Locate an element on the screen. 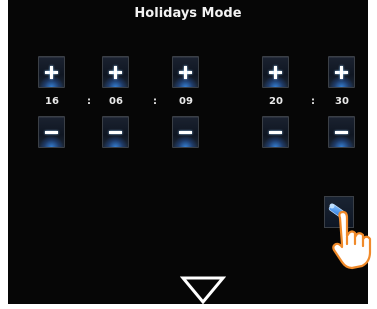 The height and width of the screenshot is (309, 377). page-title: Holidays Mode is located at coordinates (188, 13).